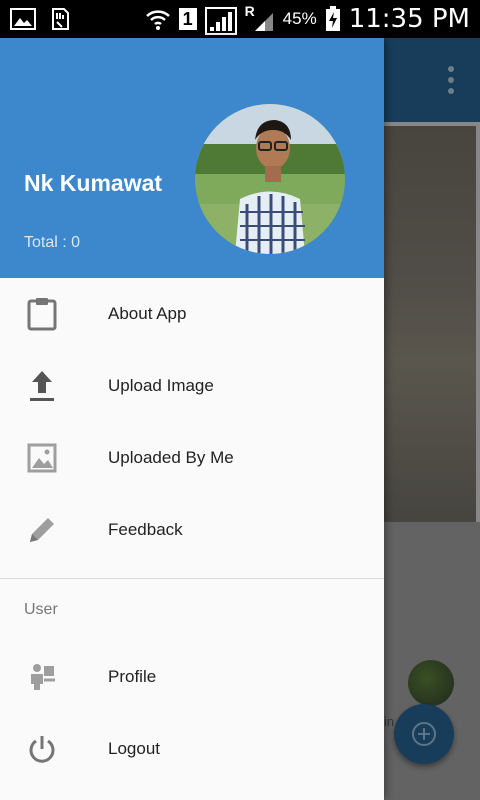  I want to click on battery-icon, so click(333, 19).